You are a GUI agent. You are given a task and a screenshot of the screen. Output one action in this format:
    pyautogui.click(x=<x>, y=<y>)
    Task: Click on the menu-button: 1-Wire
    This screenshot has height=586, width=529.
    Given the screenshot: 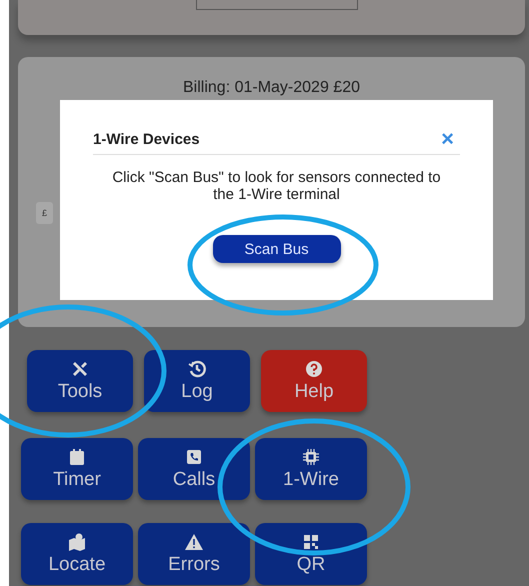 What is the action you would take?
    pyautogui.click(x=311, y=469)
    